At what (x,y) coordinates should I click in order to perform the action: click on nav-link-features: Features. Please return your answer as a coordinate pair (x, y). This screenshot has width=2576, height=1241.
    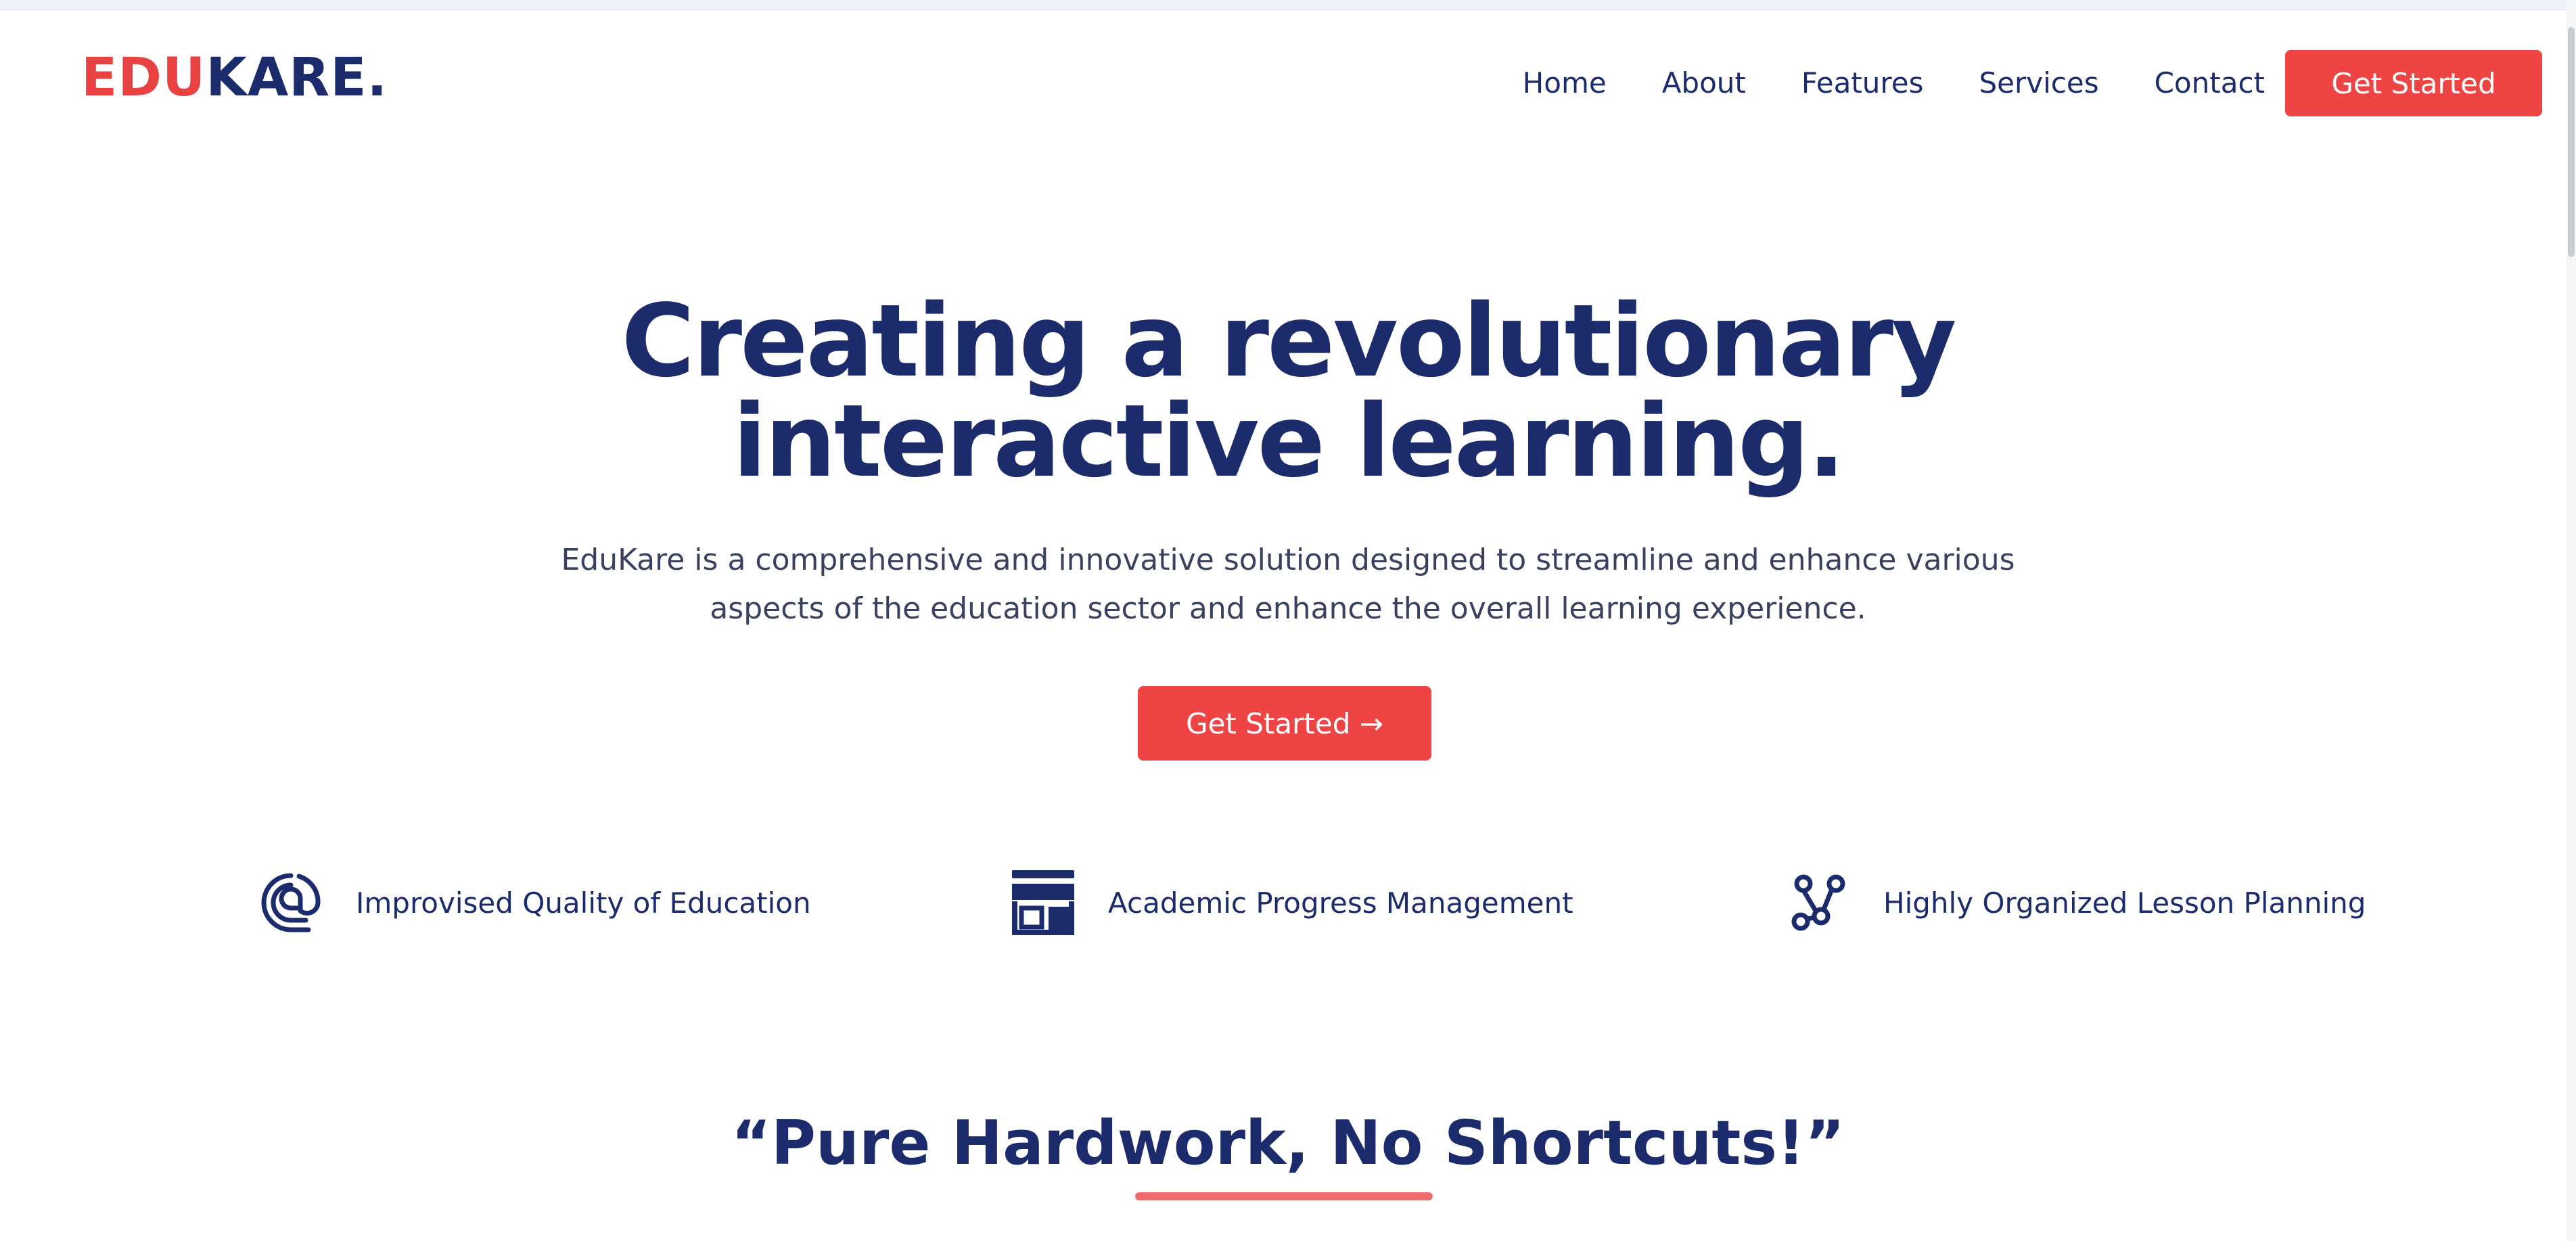
    Looking at the image, I should click on (1862, 83).